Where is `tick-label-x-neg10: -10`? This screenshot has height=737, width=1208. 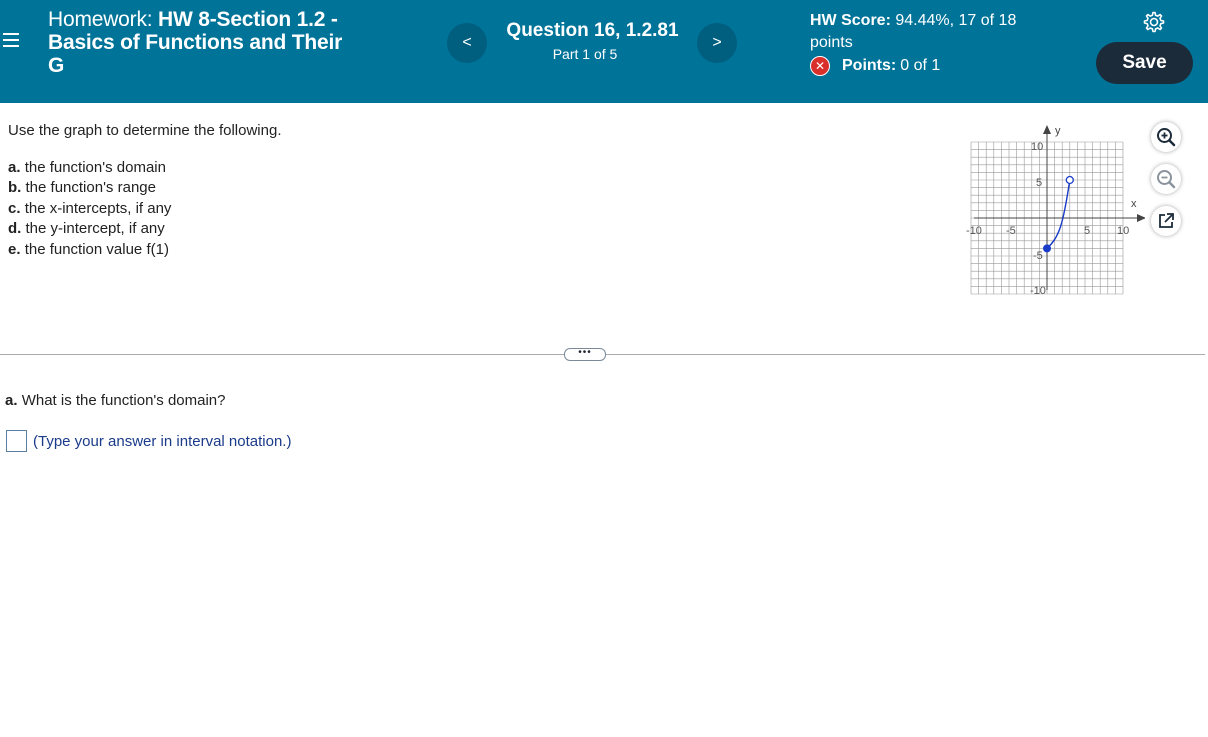
tick-label-x-neg10: -10 is located at coordinates (974, 231).